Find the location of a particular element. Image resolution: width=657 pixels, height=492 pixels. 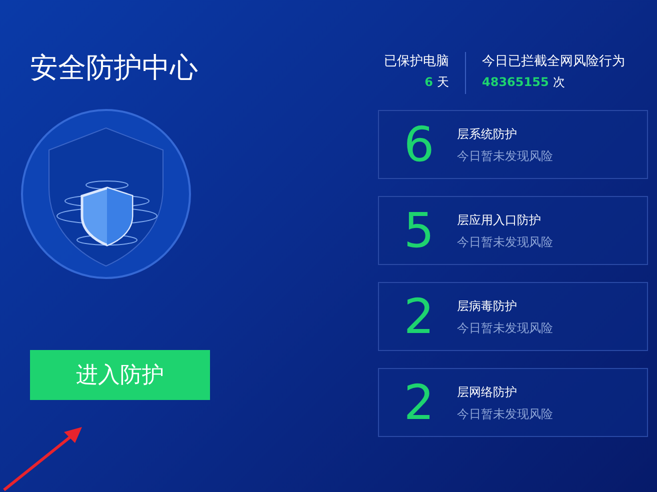

stat-value: 6 is located at coordinates (428, 82).